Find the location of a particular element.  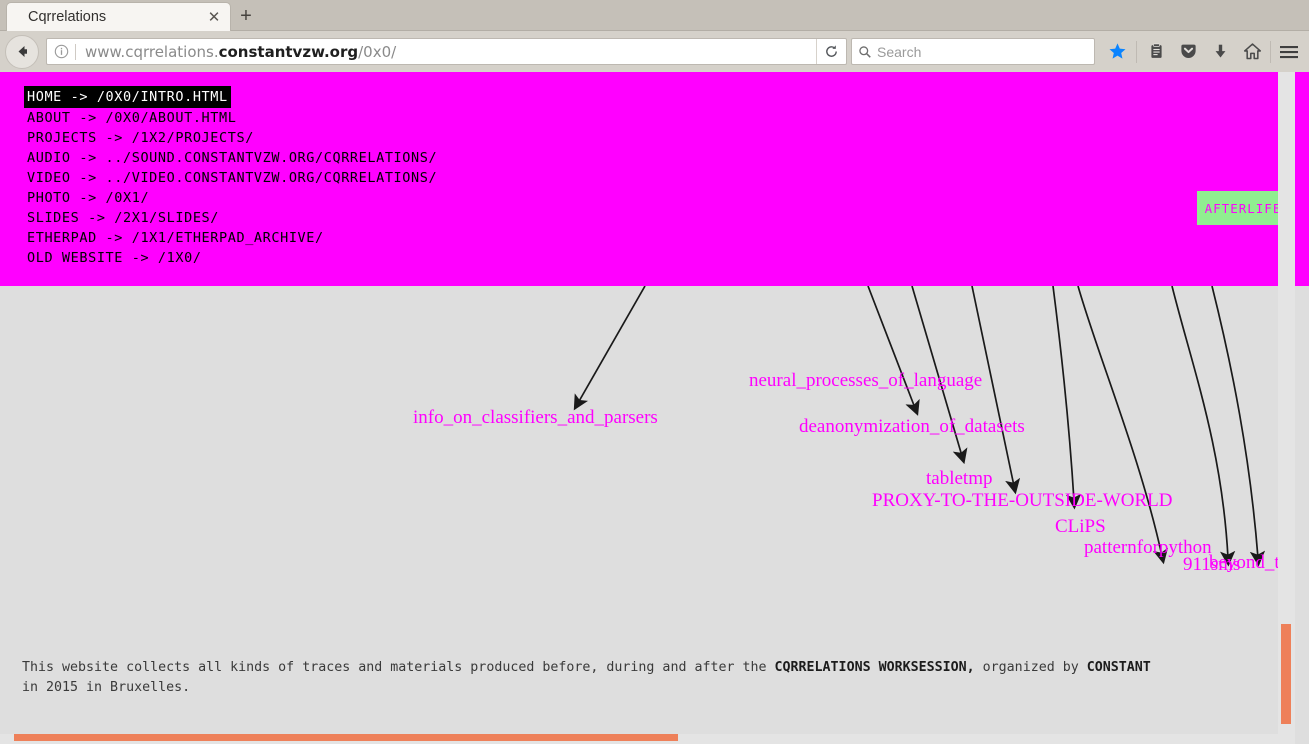

url-bar: www.cqrrelations.constantvzw.org/0x0/ is located at coordinates (446, 51).